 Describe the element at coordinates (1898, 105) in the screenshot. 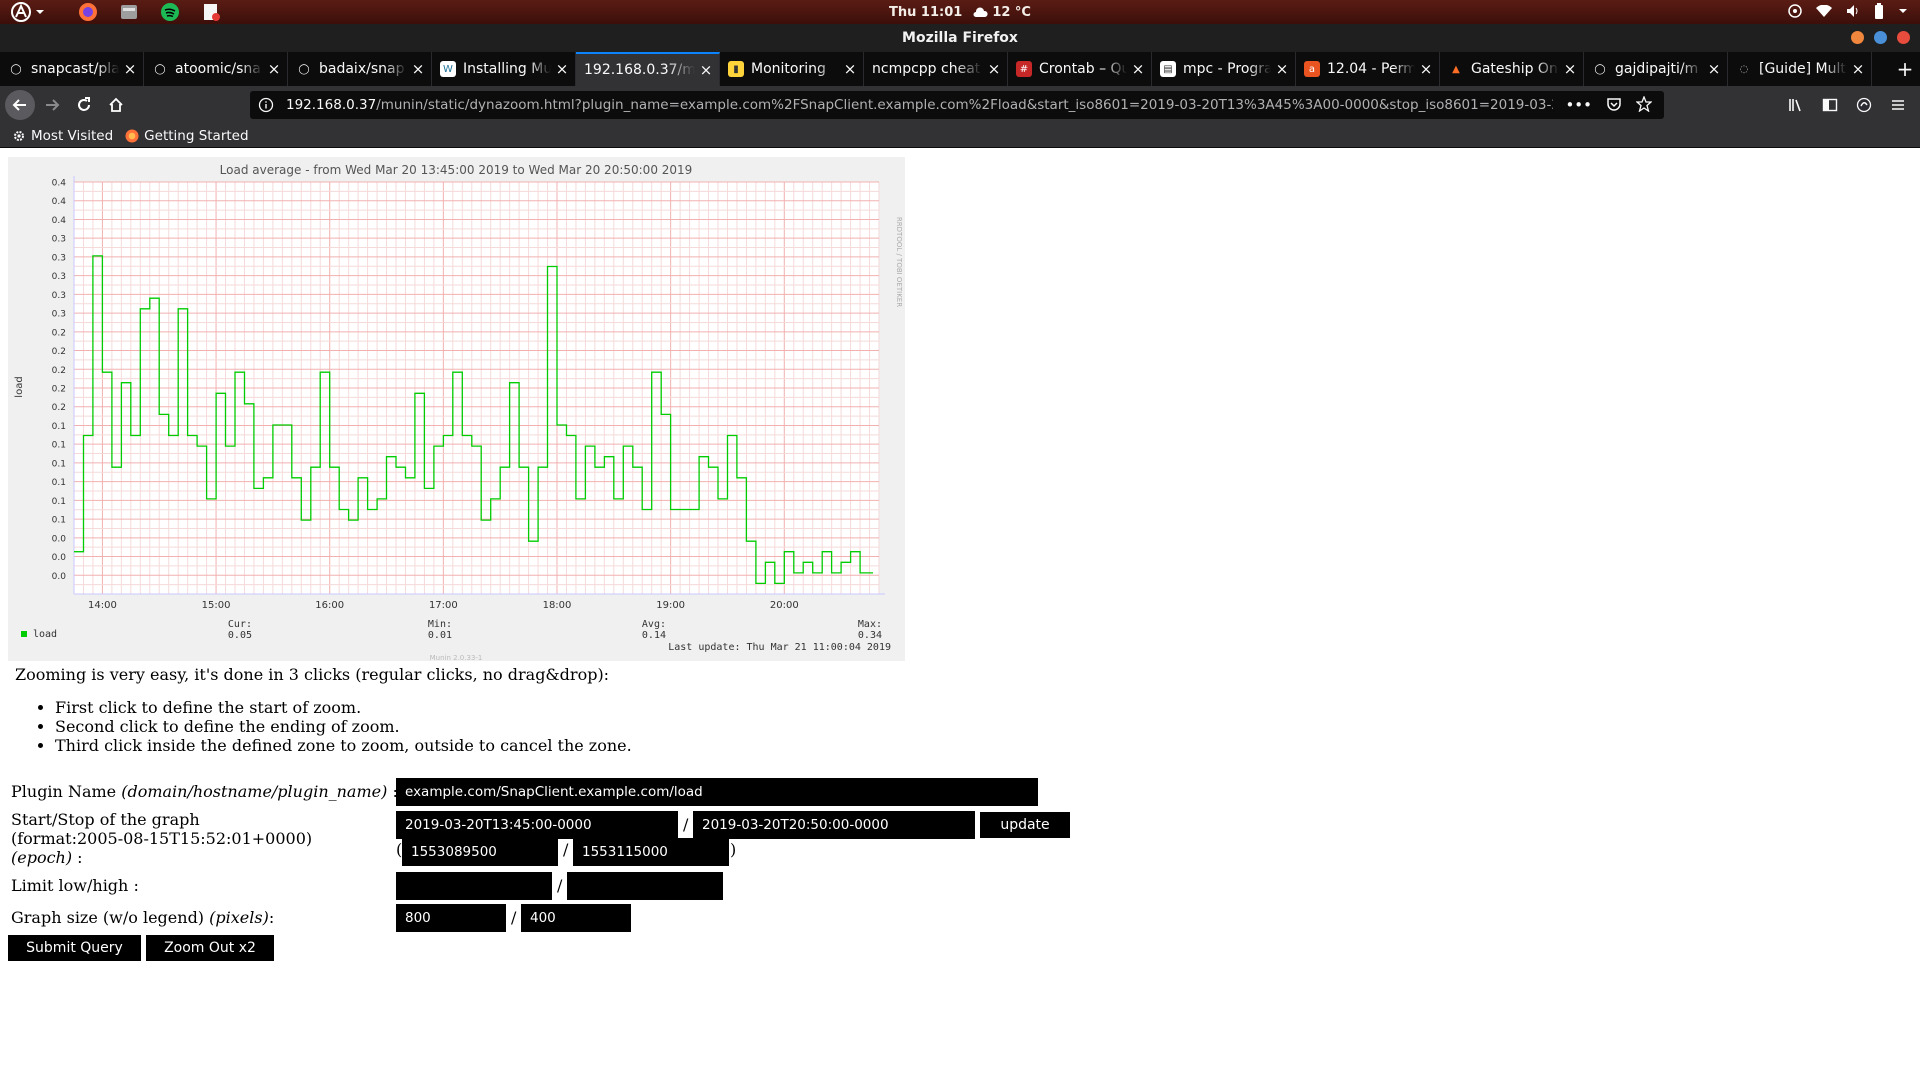

I see `hamburger-menu-icon` at that location.